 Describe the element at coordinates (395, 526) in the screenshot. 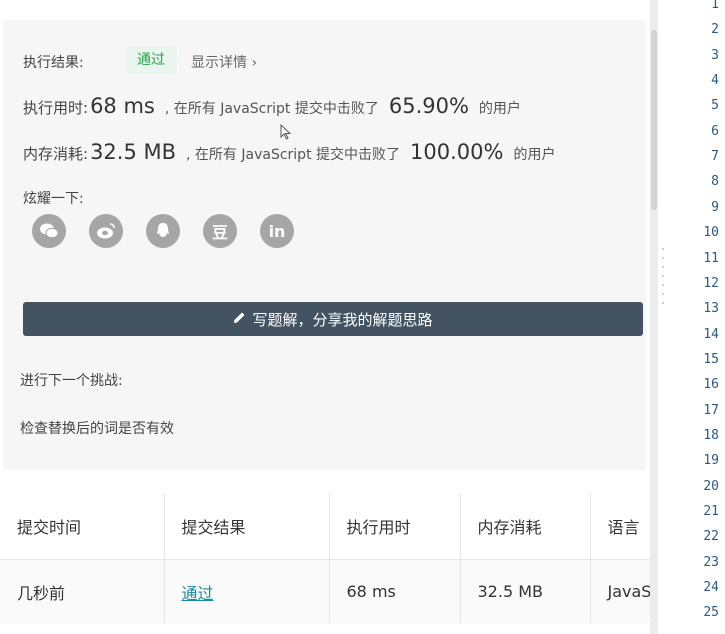

I see `col-runtime: 执行用时` at that location.